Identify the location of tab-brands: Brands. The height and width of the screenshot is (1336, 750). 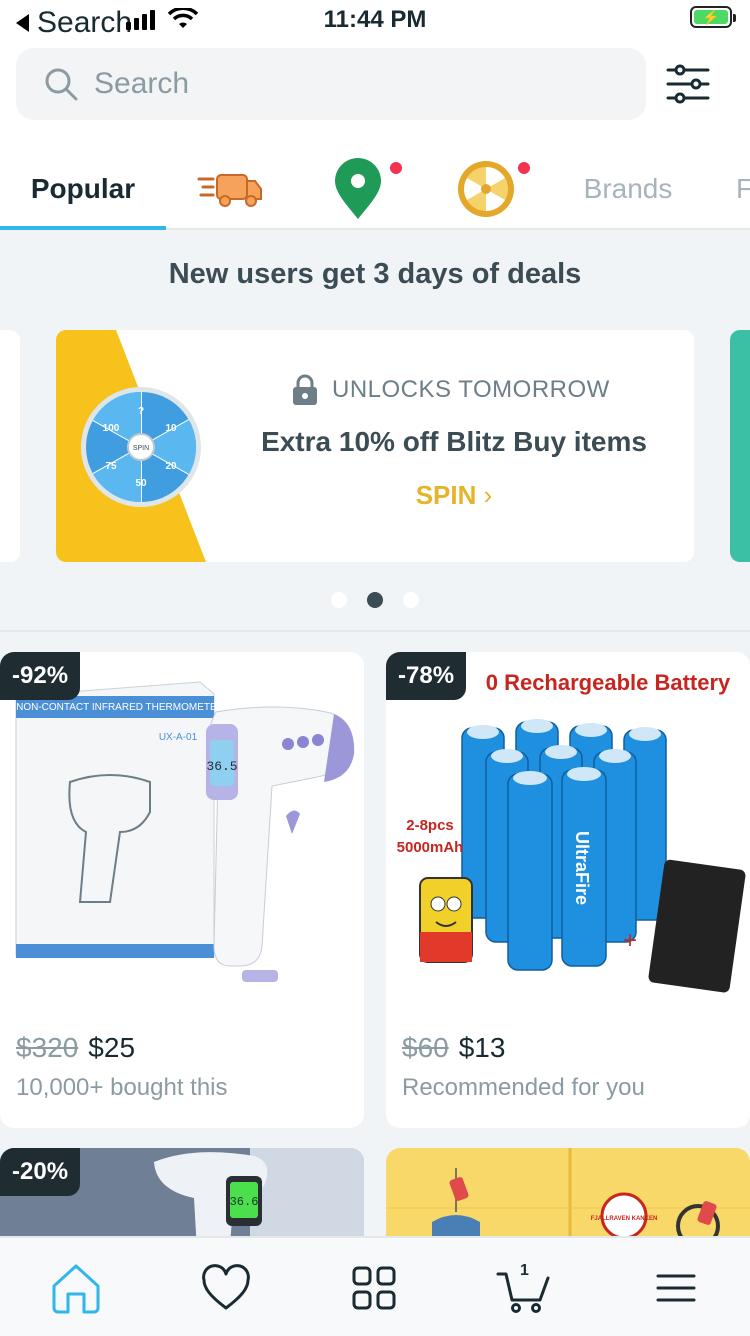
(628, 189).